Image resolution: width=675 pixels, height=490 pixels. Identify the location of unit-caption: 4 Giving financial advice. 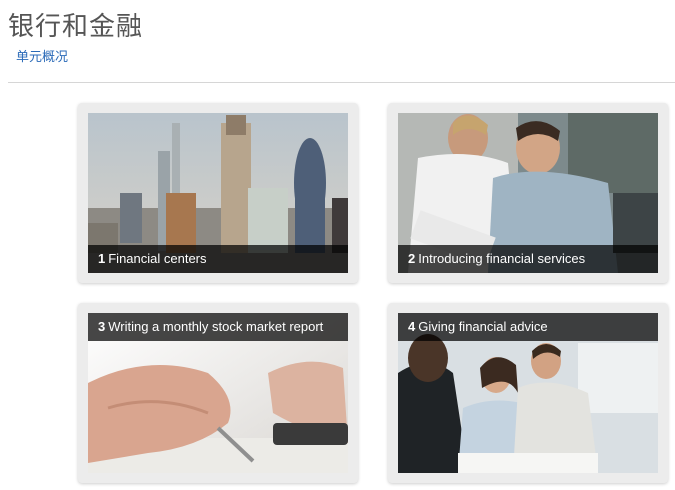
(528, 327).